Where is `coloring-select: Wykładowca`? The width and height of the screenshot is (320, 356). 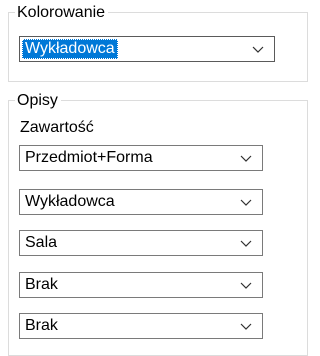
coloring-select: Wykładowca is located at coordinates (147, 49).